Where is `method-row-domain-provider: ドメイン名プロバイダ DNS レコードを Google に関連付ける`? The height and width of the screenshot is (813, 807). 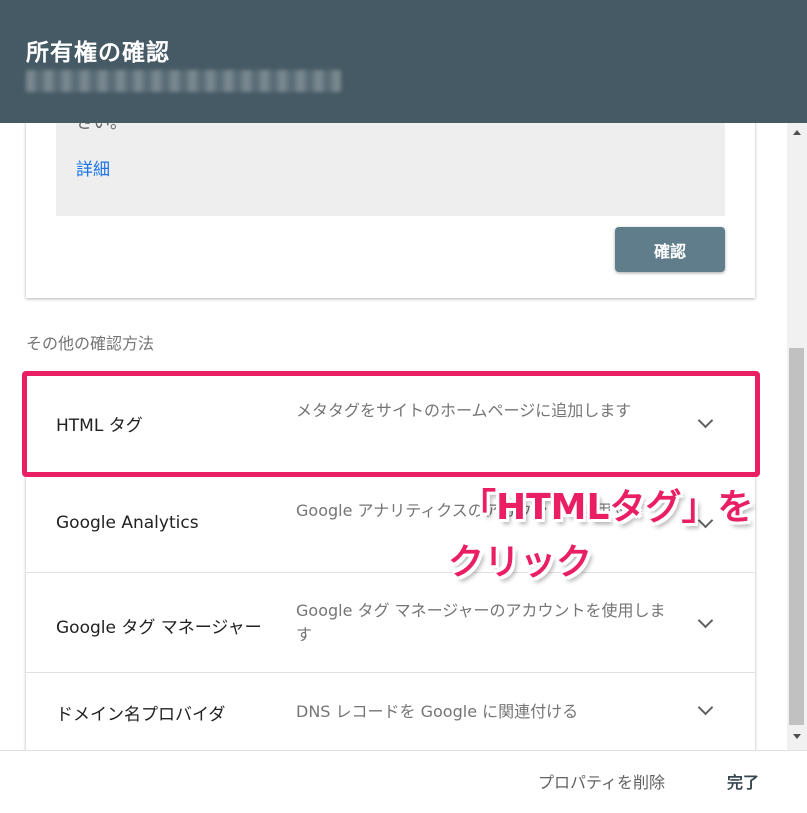
method-row-domain-provider: ドメイン名プロバイダ DNS レコードを Google に関連付ける is located at coordinates (390, 711).